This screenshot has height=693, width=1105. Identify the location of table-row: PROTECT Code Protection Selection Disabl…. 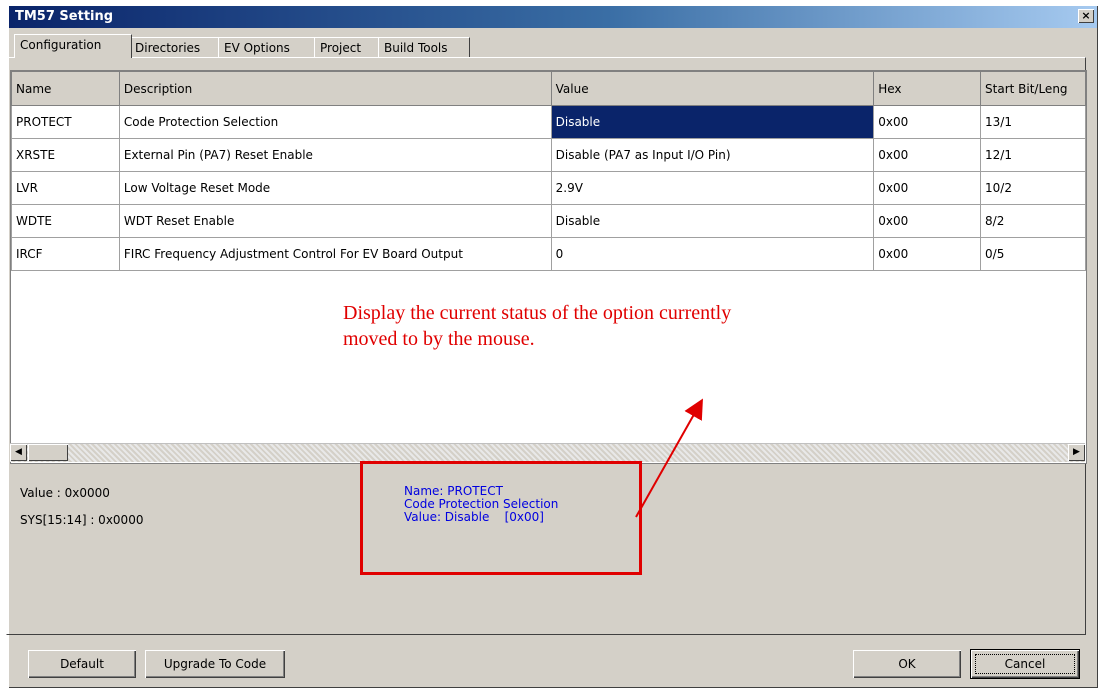
(548, 122).